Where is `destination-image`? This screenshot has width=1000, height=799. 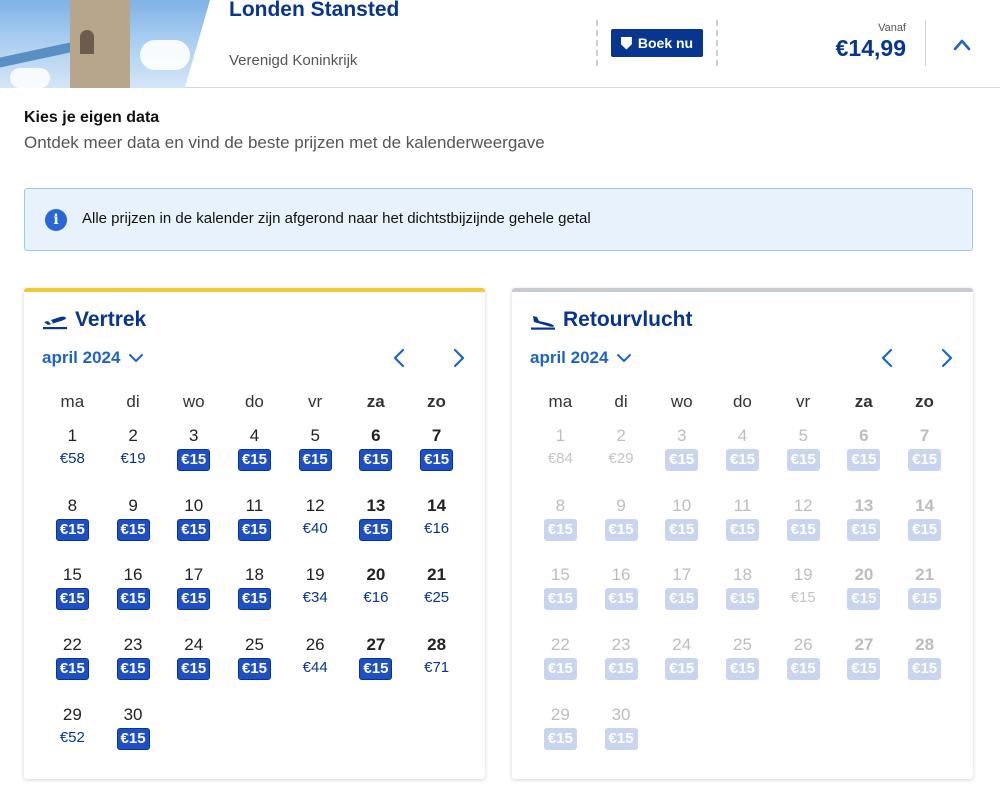 destination-image is located at coordinates (105, 44).